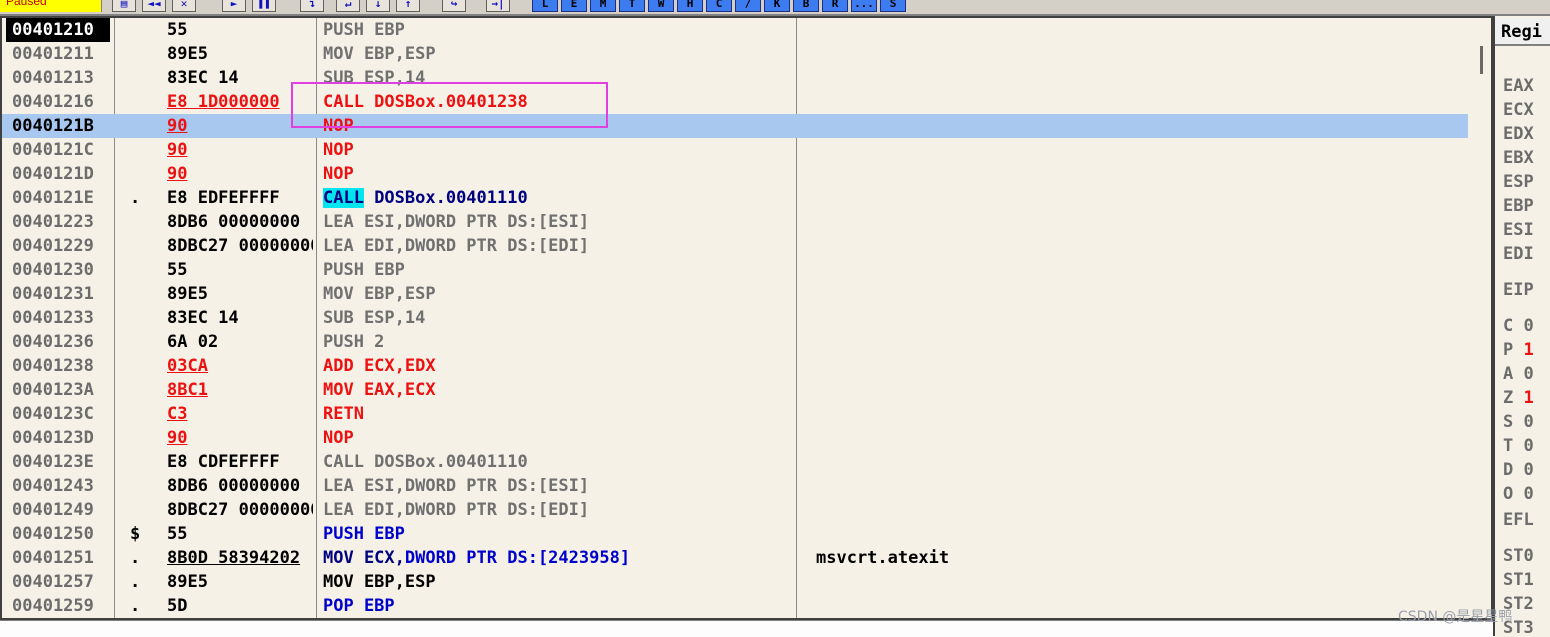  Describe the element at coordinates (234, 222) in the screenshot. I see `hex-bytes: 8DB6 00000000` at that location.